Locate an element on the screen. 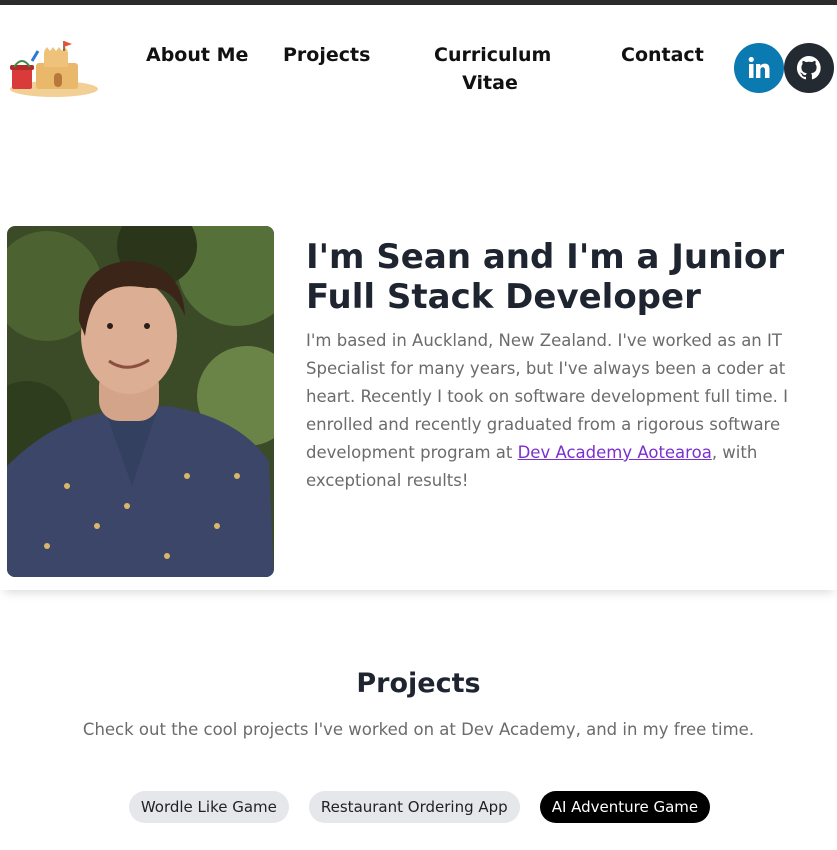 The height and width of the screenshot is (850, 837). github-icon is located at coordinates (808, 67).